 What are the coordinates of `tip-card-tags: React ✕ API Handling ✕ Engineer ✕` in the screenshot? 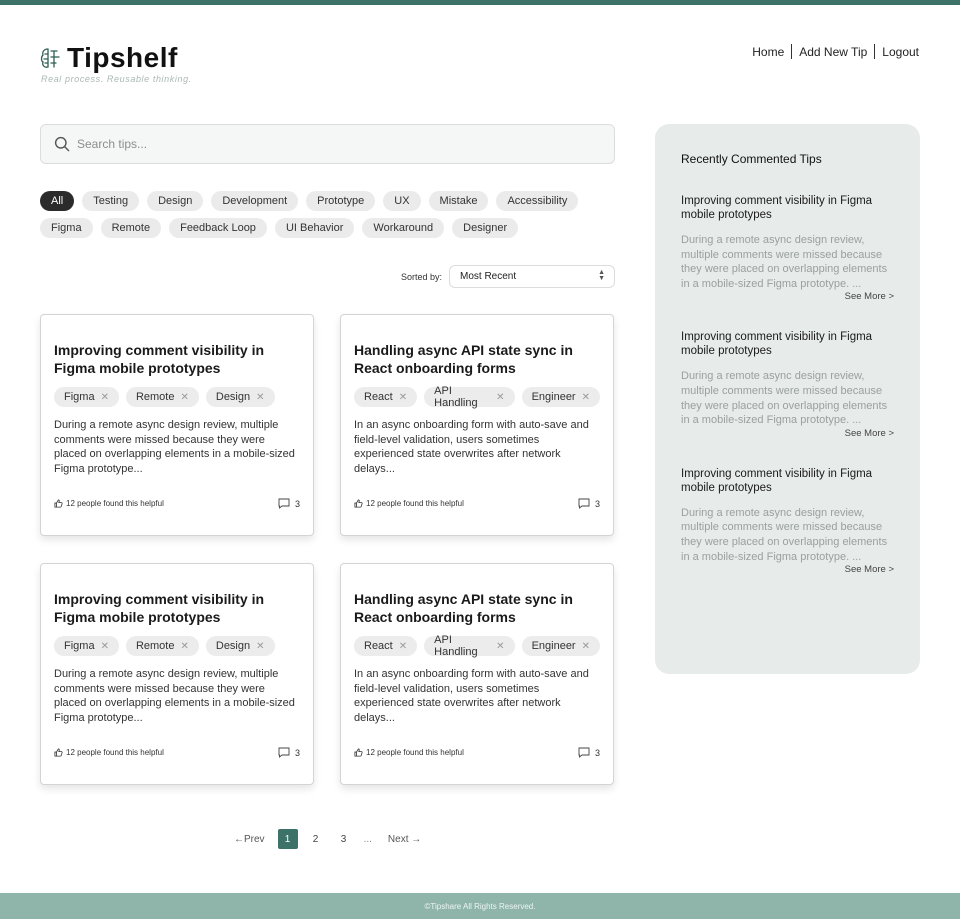 It's located at (477, 397).